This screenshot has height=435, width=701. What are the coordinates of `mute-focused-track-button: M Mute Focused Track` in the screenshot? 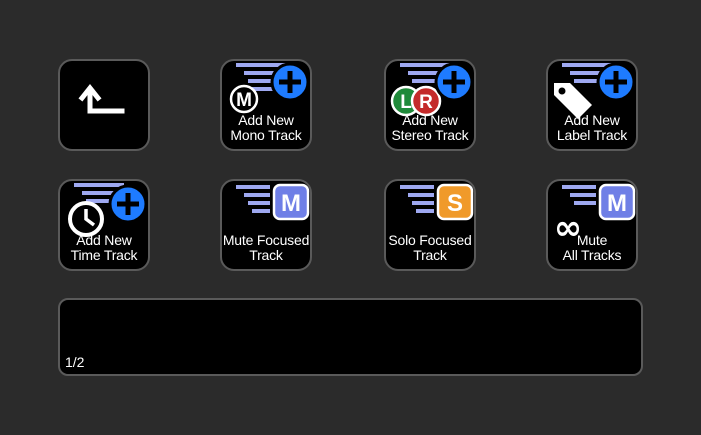 It's located at (266, 225).